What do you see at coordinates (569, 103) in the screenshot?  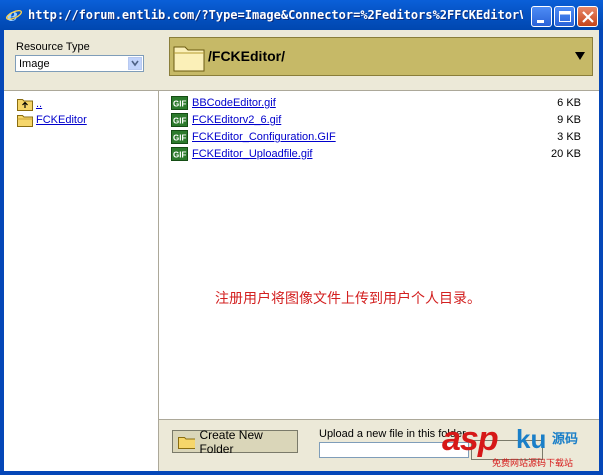 I see `file-size: 6 KB` at bounding box center [569, 103].